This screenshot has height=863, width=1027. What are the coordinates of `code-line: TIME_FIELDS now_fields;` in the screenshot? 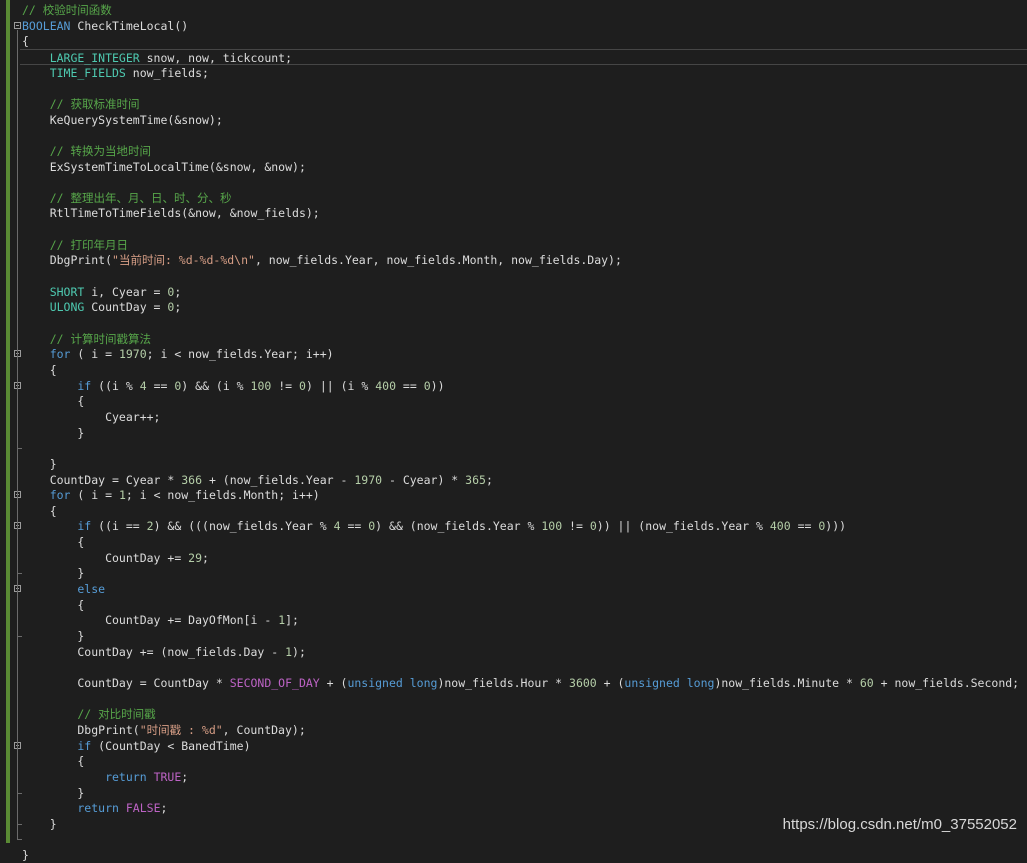 It's located at (513, 73).